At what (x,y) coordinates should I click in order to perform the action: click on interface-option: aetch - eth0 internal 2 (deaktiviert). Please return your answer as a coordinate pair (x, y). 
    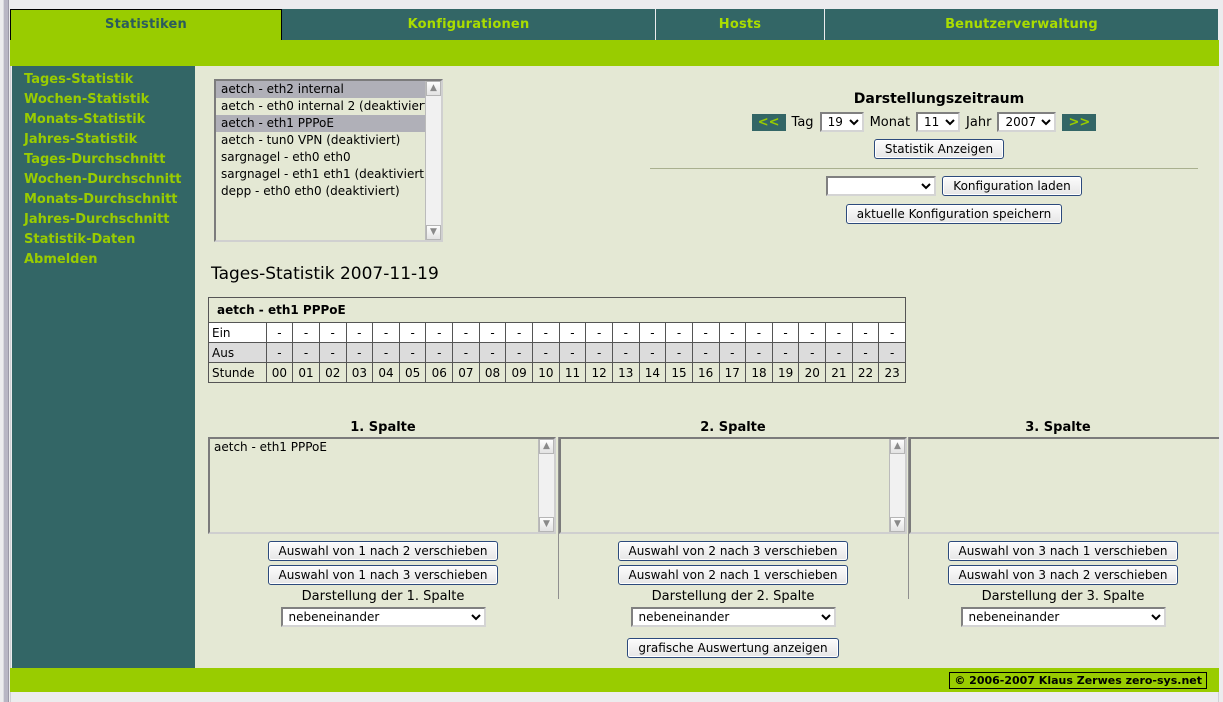
    Looking at the image, I should click on (320, 106).